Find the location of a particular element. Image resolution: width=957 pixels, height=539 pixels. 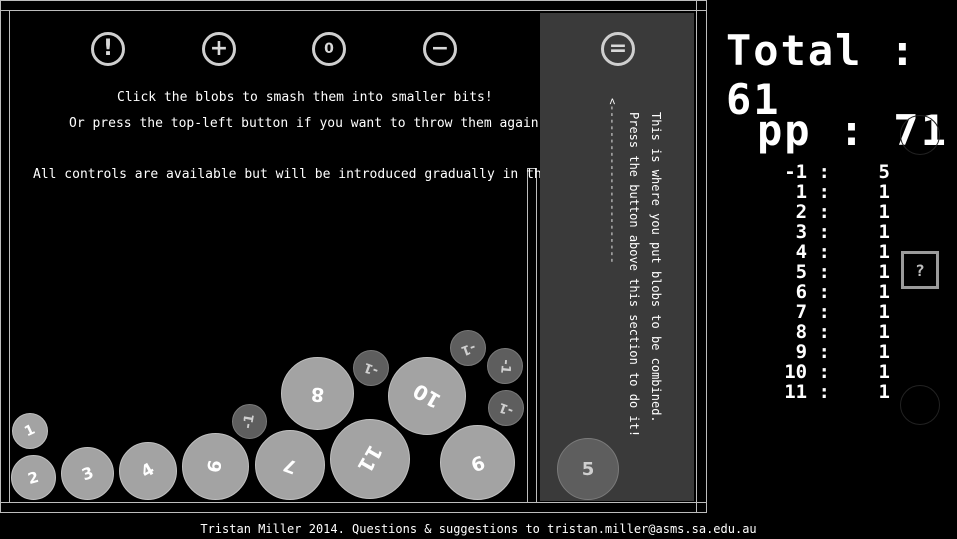

frame-left-outer is located at coordinates (0, 256).